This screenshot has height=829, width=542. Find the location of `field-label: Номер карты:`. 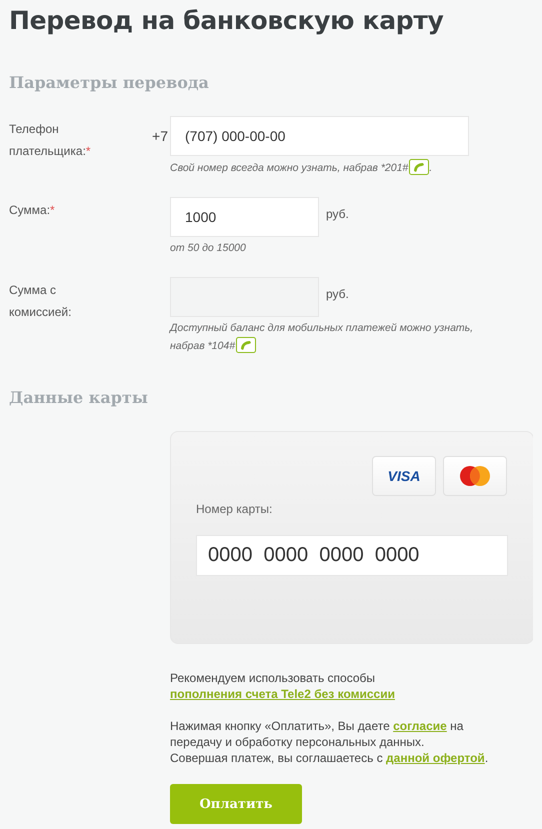

field-label: Номер карты: is located at coordinates (235, 509).